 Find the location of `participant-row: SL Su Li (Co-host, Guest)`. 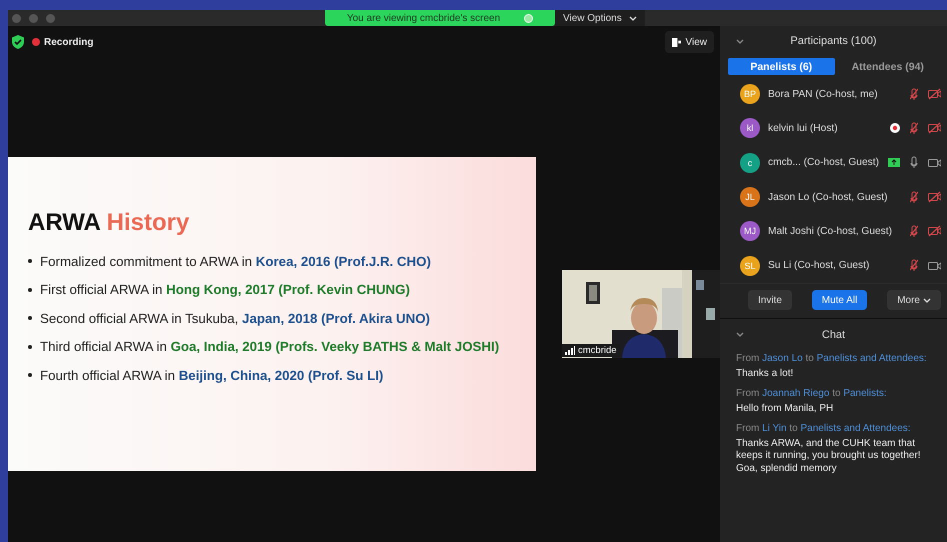

participant-row: SL Su Li (Co-host, Guest) is located at coordinates (833, 265).